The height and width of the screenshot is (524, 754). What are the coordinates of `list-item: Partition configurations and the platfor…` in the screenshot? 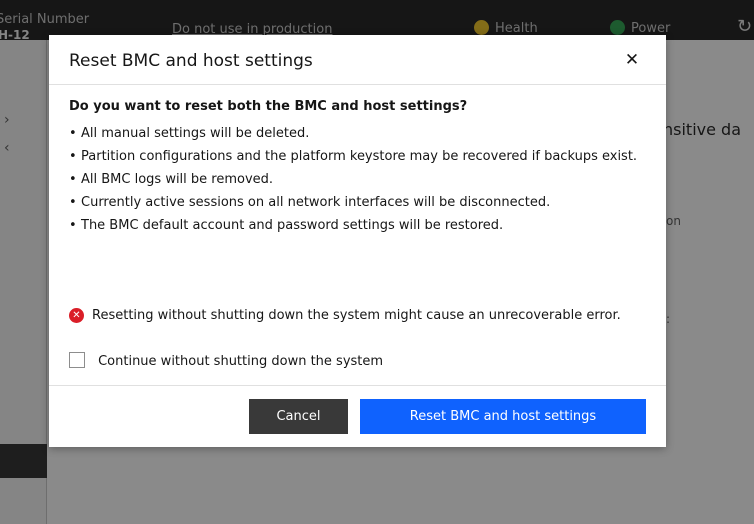 It's located at (364, 157).